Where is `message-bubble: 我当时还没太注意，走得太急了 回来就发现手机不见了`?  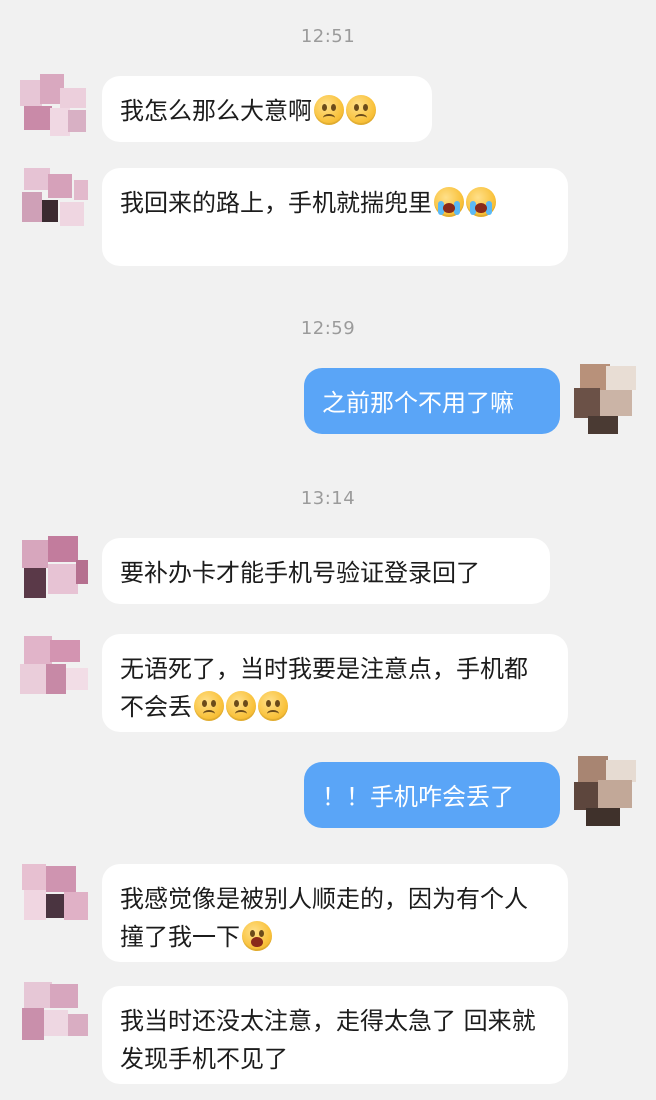
message-bubble: 我当时还没太注意，走得太急了 回来就发现手机不见了 is located at coordinates (335, 1035).